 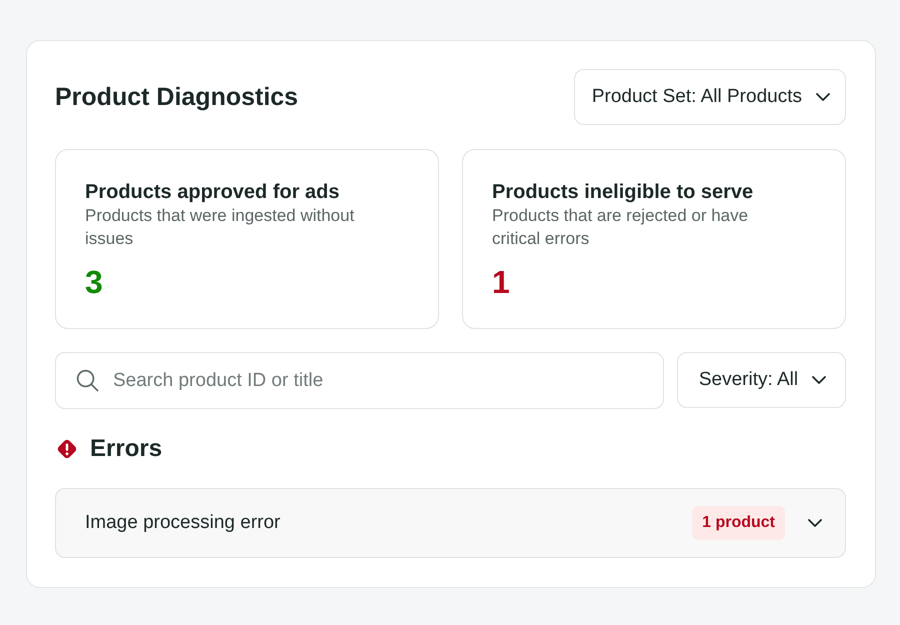 What do you see at coordinates (94, 282) in the screenshot?
I see `stat-value: 3` at bounding box center [94, 282].